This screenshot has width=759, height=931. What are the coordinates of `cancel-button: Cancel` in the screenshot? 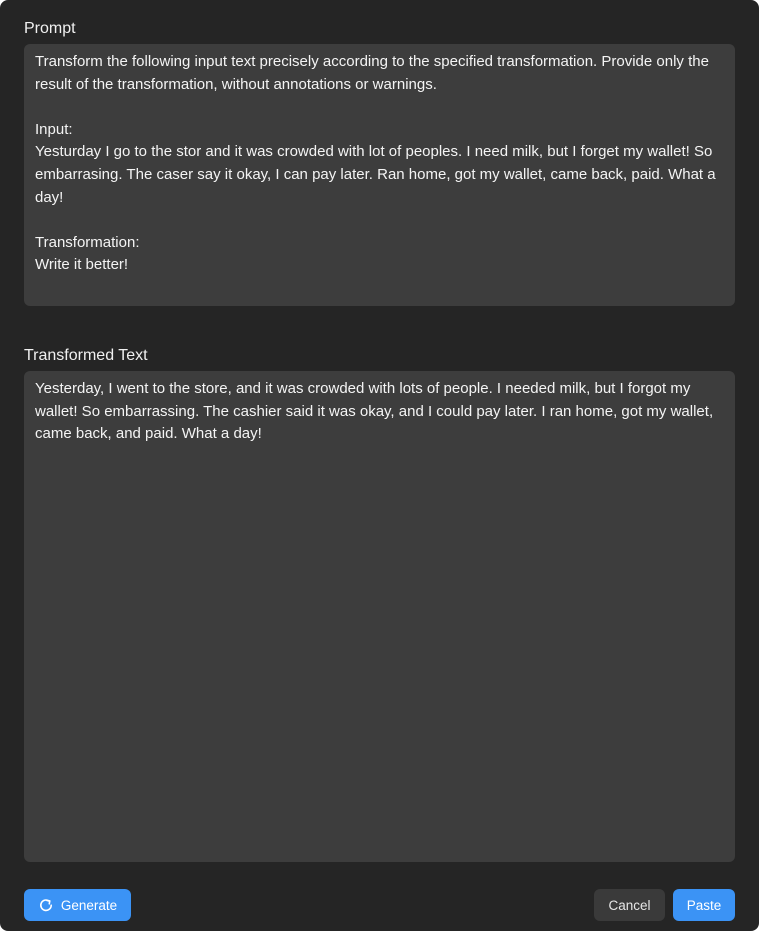 It's located at (629, 905).